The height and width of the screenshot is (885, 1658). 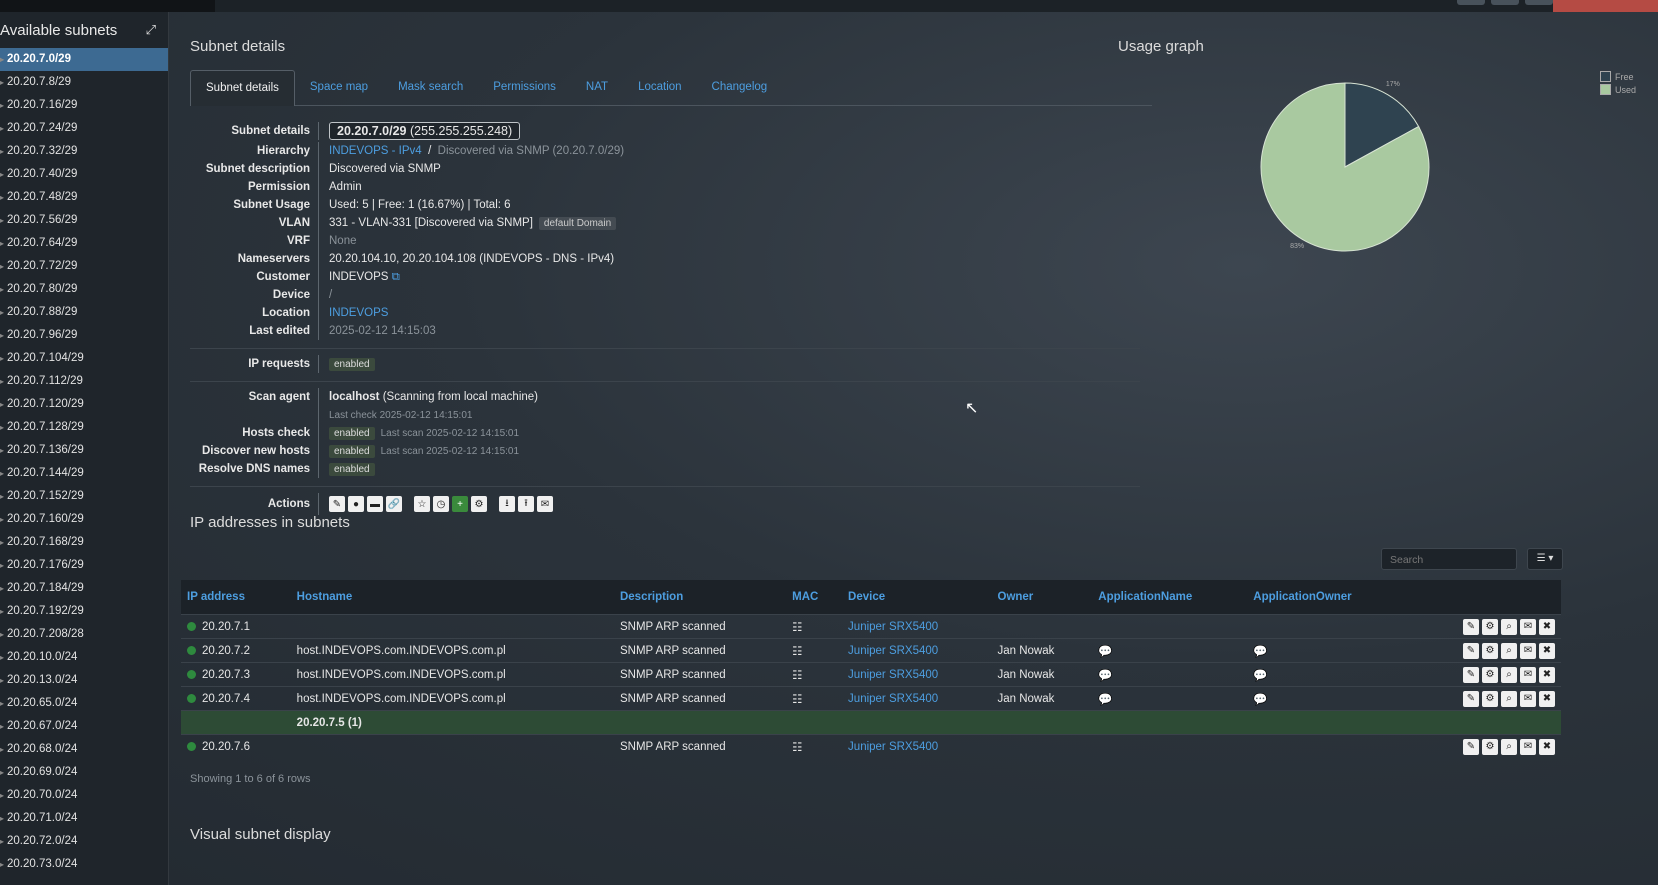 What do you see at coordinates (84, 726) in the screenshot?
I see `sidebar-item-subnet: ▸ 20.20.67.0/24` at bounding box center [84, 726].